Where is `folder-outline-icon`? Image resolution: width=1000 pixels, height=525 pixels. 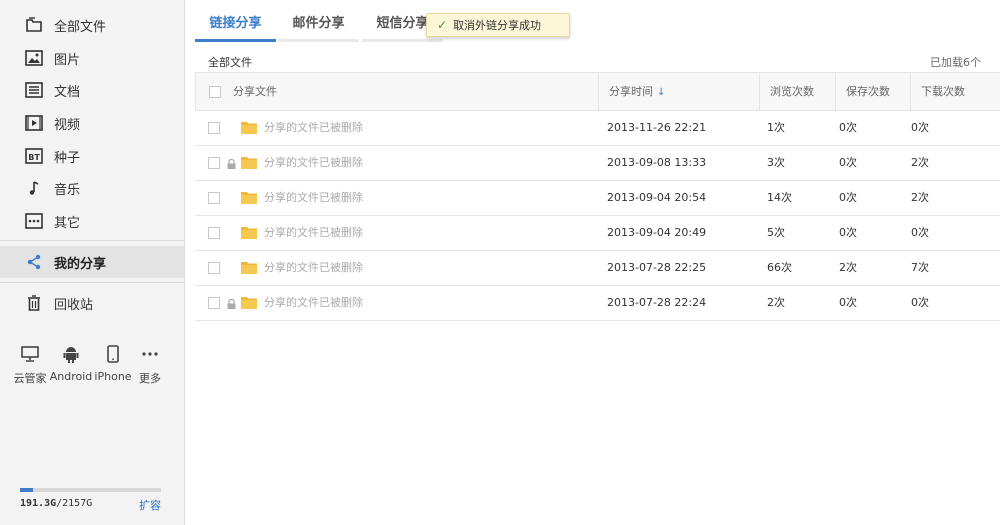 folder-outline-icon is located at coordinates (34, 25).